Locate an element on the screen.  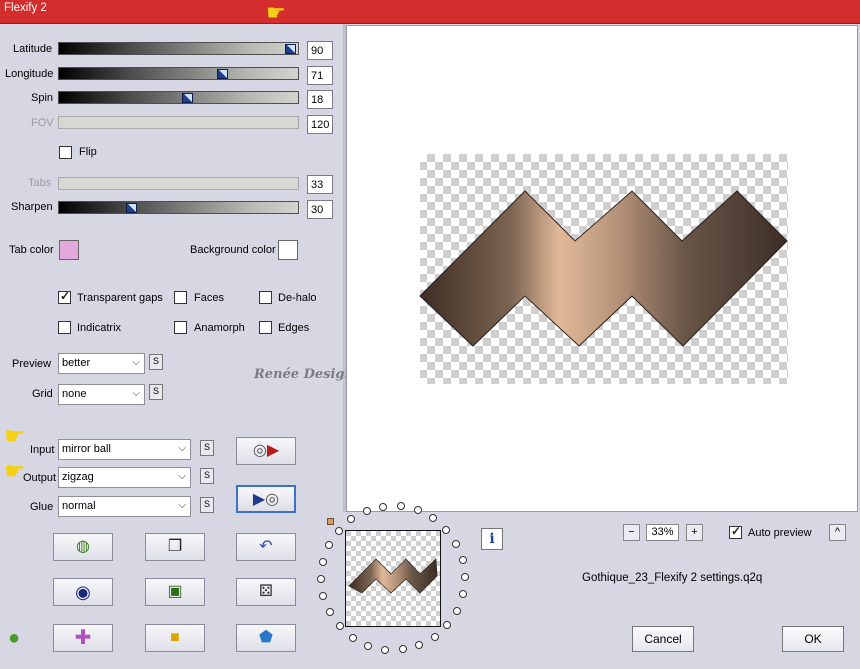
globe-button: ◍ is located at coordinates (83, 547).